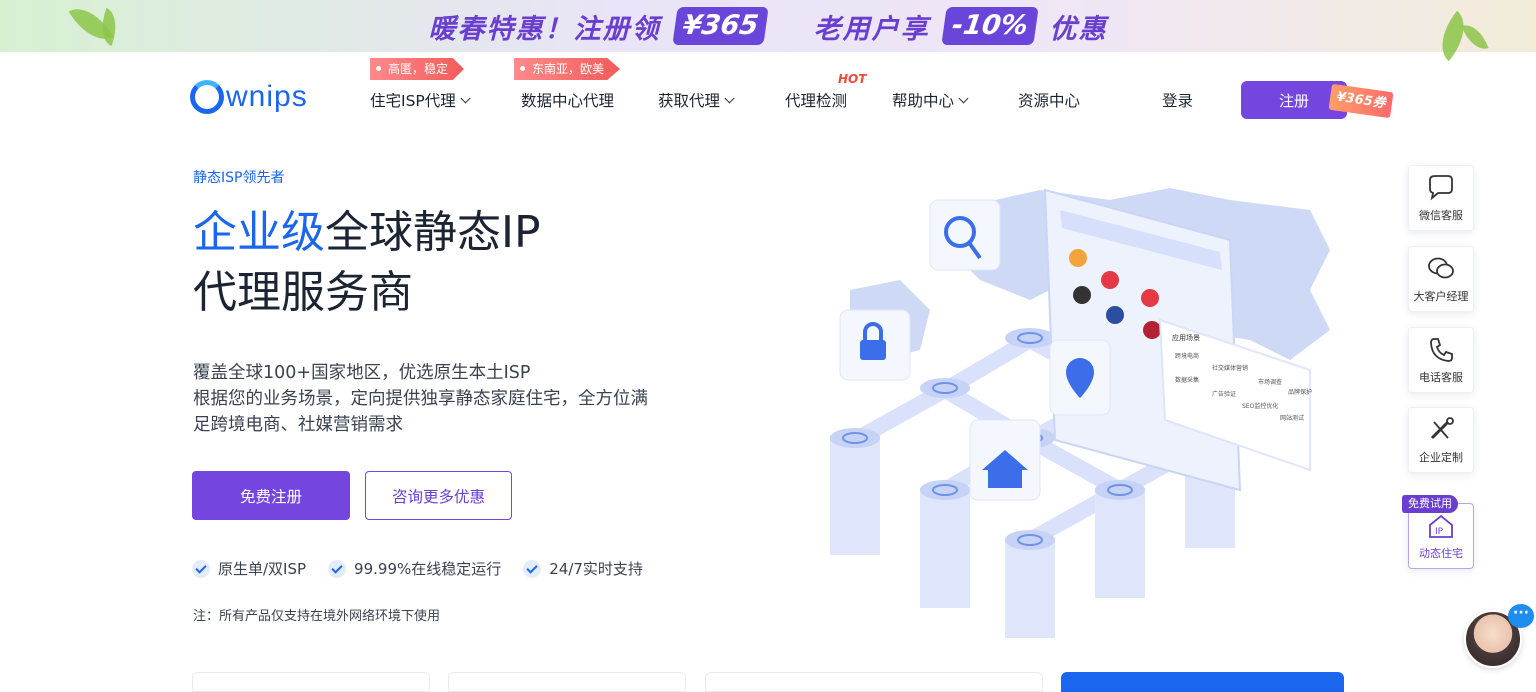  I want to click on panel-tag: 社交媒体营销, so click(1230, 368).